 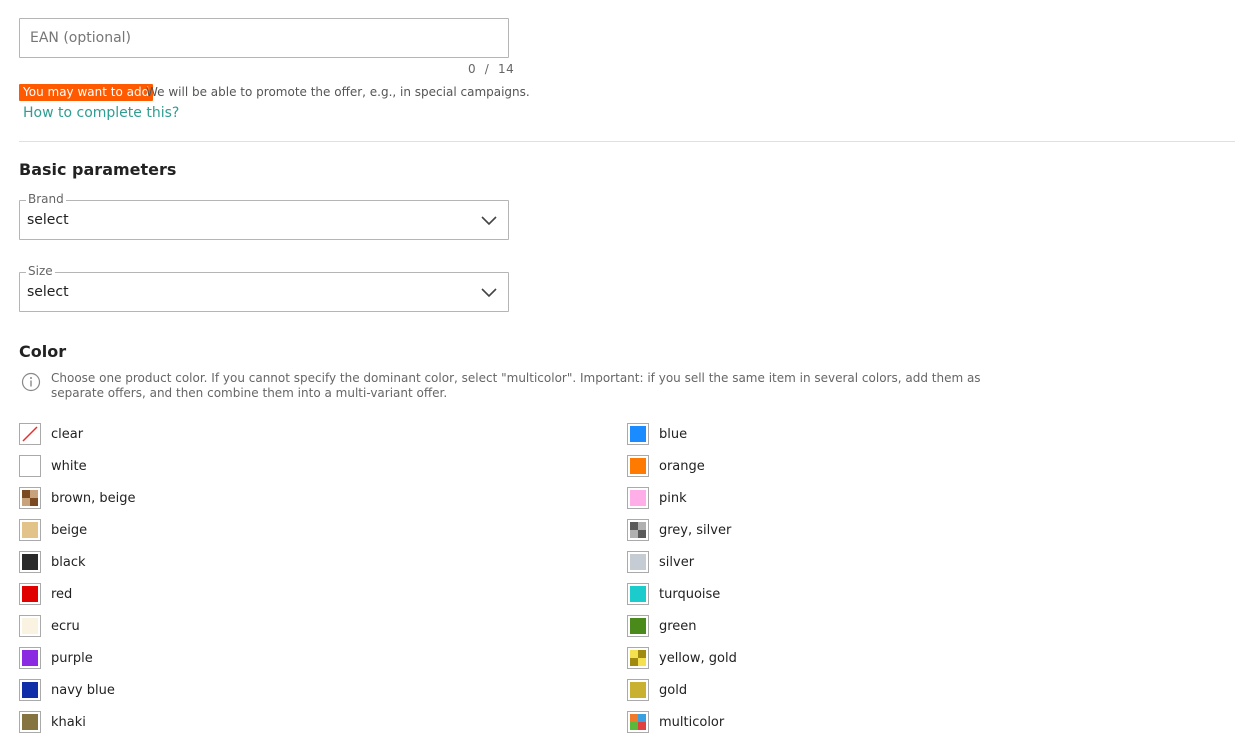 I want to click on color-swatch-khaki, so click(x=30, y=722).